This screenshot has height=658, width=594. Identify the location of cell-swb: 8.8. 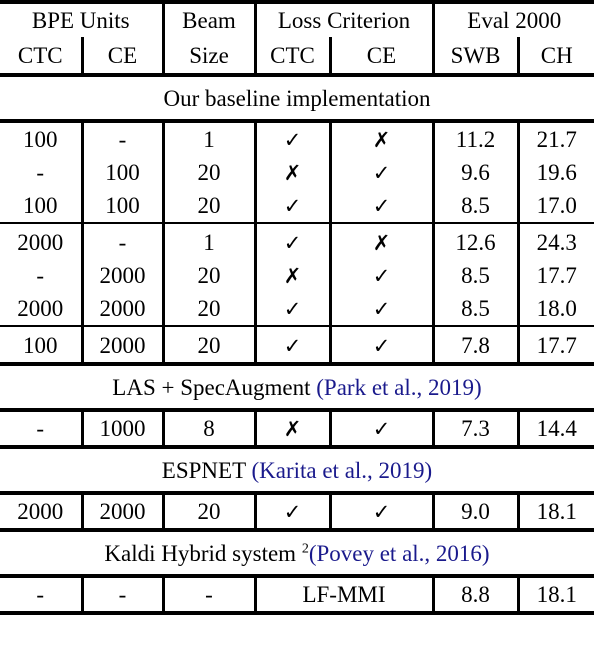
(474, 595).